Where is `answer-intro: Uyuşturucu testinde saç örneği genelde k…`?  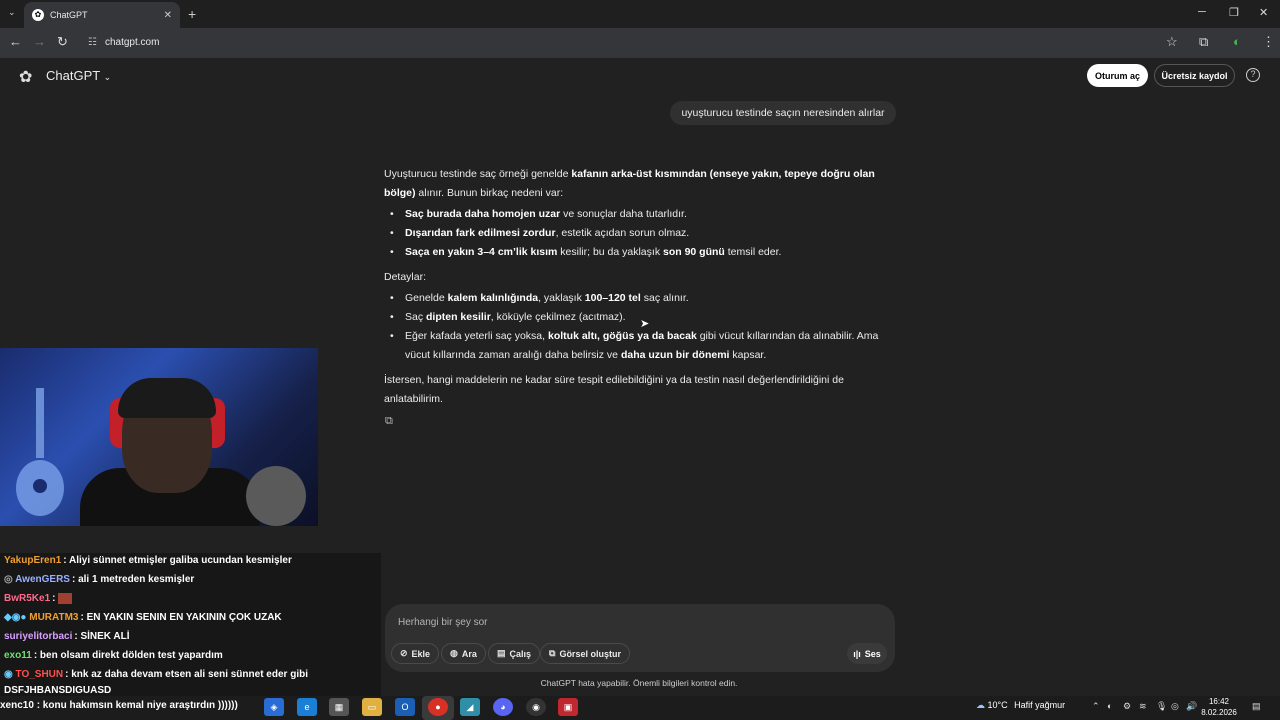
answer-intro: Uyuşturucu testinde saç örneği genelde k… is located at coordinates (634, 184).